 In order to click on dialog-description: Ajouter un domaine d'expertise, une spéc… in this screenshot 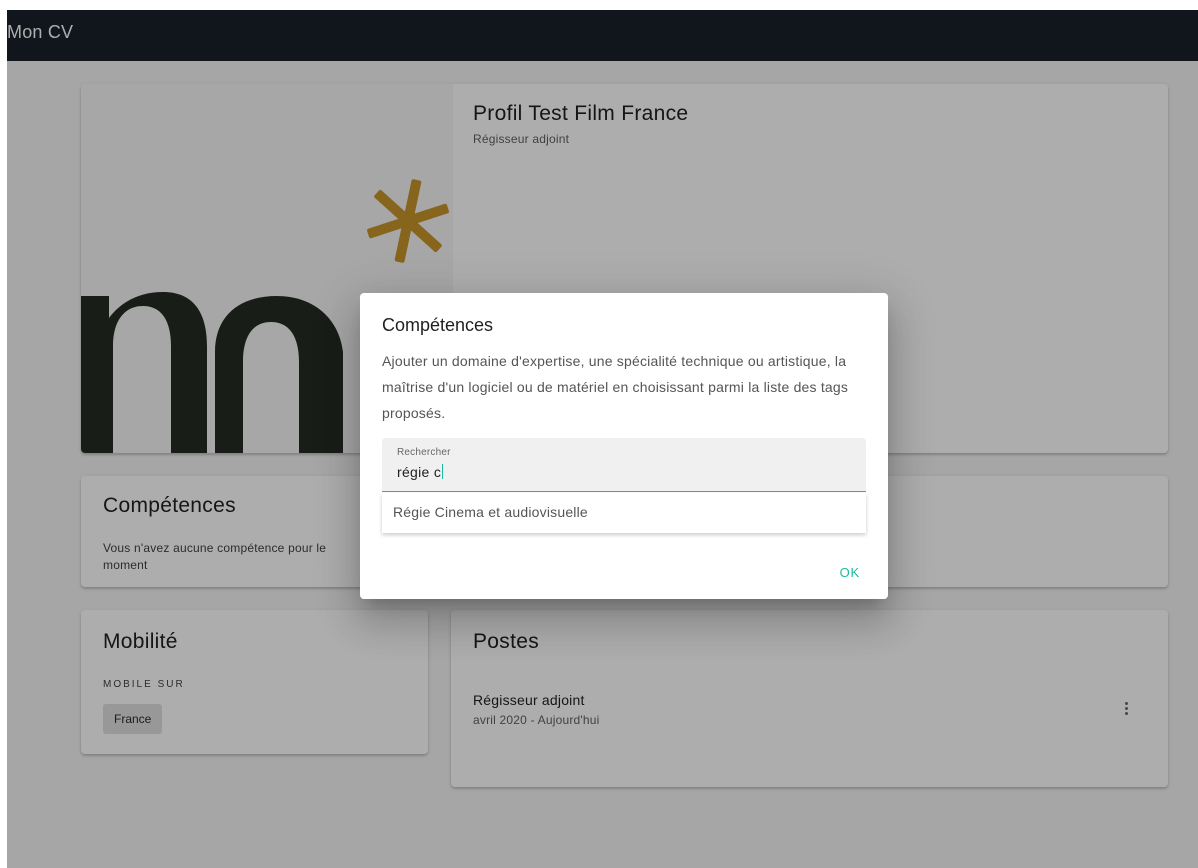, I will do `click(615, 387)`.